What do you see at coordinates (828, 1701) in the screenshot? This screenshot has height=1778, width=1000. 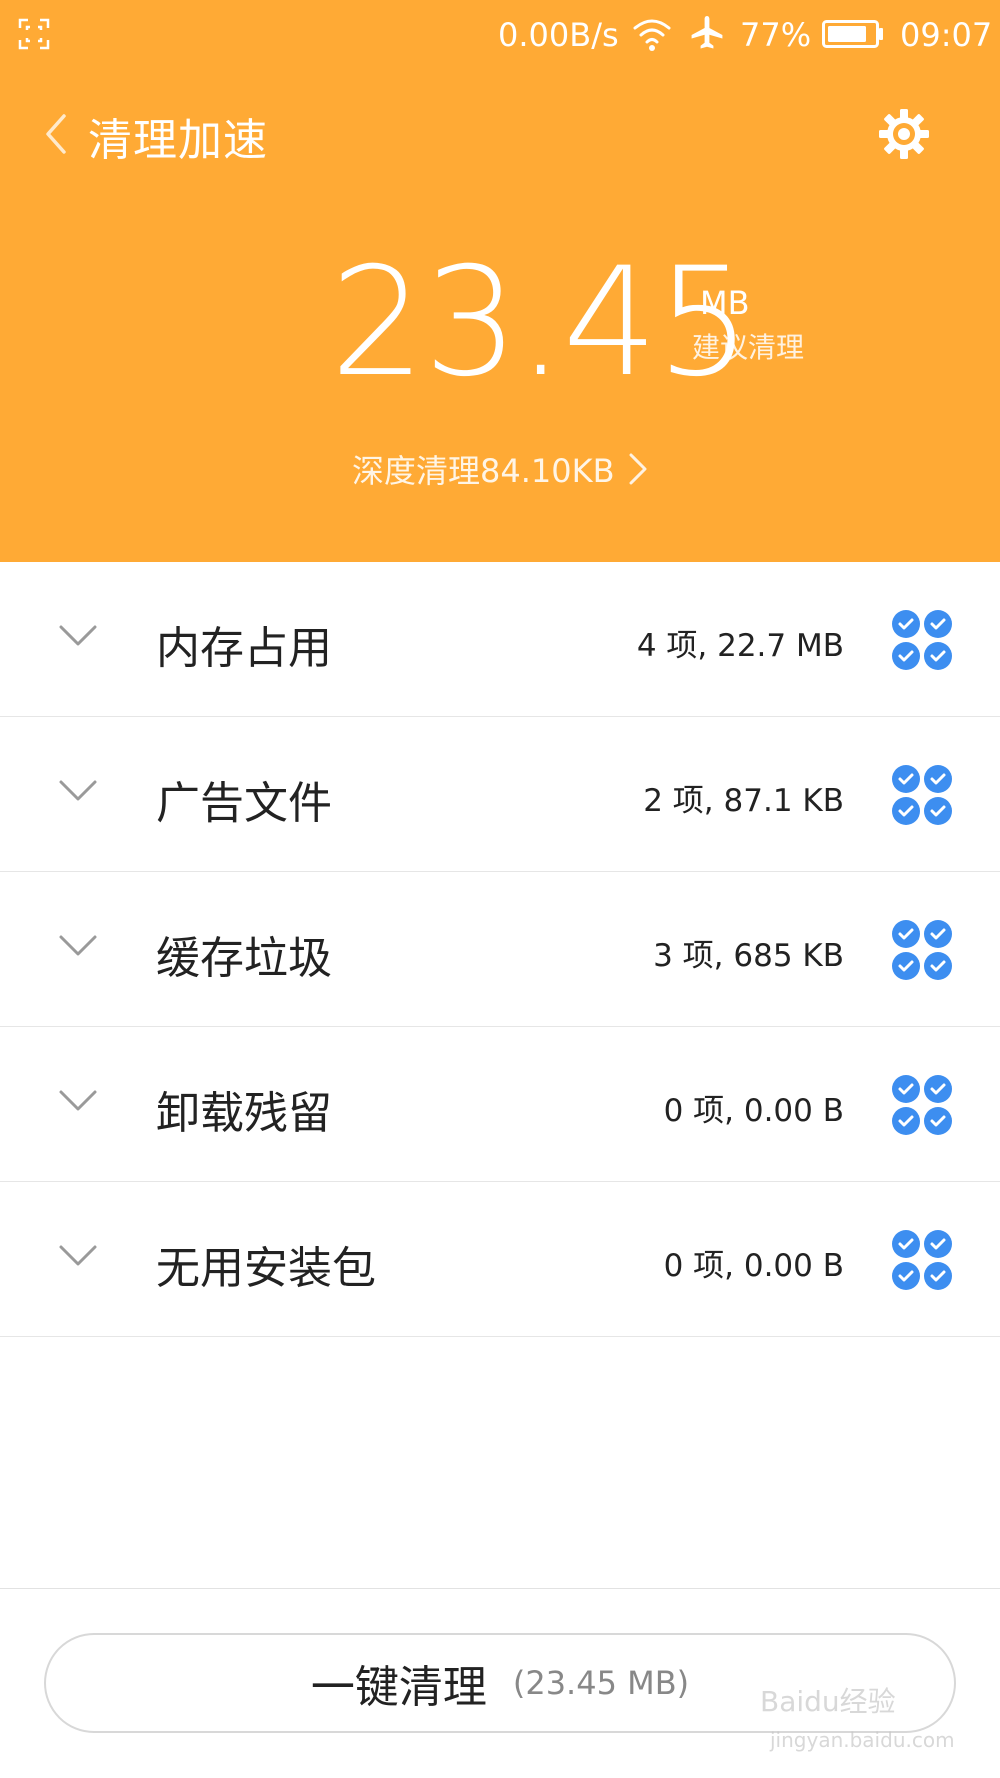 I see `watermark-text: Baidu经验` at bounding box center [828, 1701].